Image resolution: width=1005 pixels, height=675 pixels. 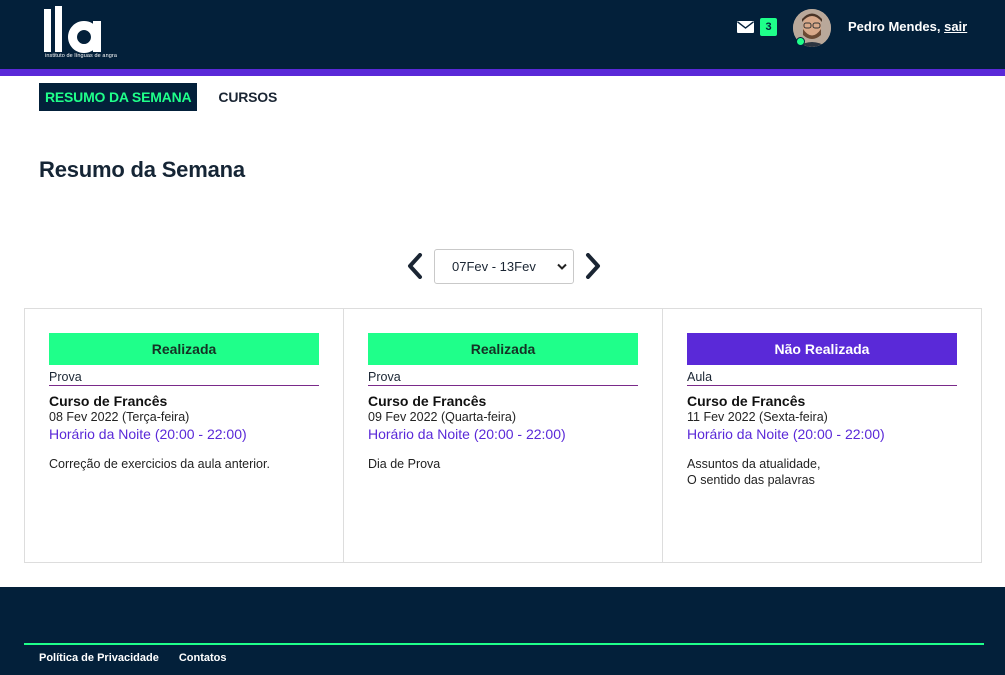 What do you see at coordinates (955, 26) in the screenshot?
I see `logout-link: sair` at bounding box center [955, 26].